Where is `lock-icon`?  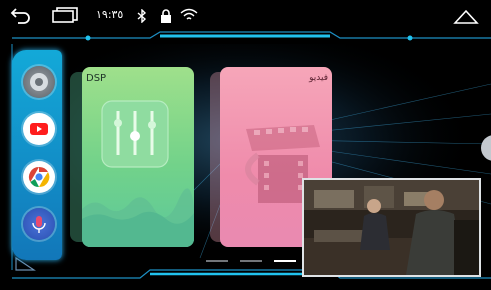 lock-icon is located at coordinates (166, 16).